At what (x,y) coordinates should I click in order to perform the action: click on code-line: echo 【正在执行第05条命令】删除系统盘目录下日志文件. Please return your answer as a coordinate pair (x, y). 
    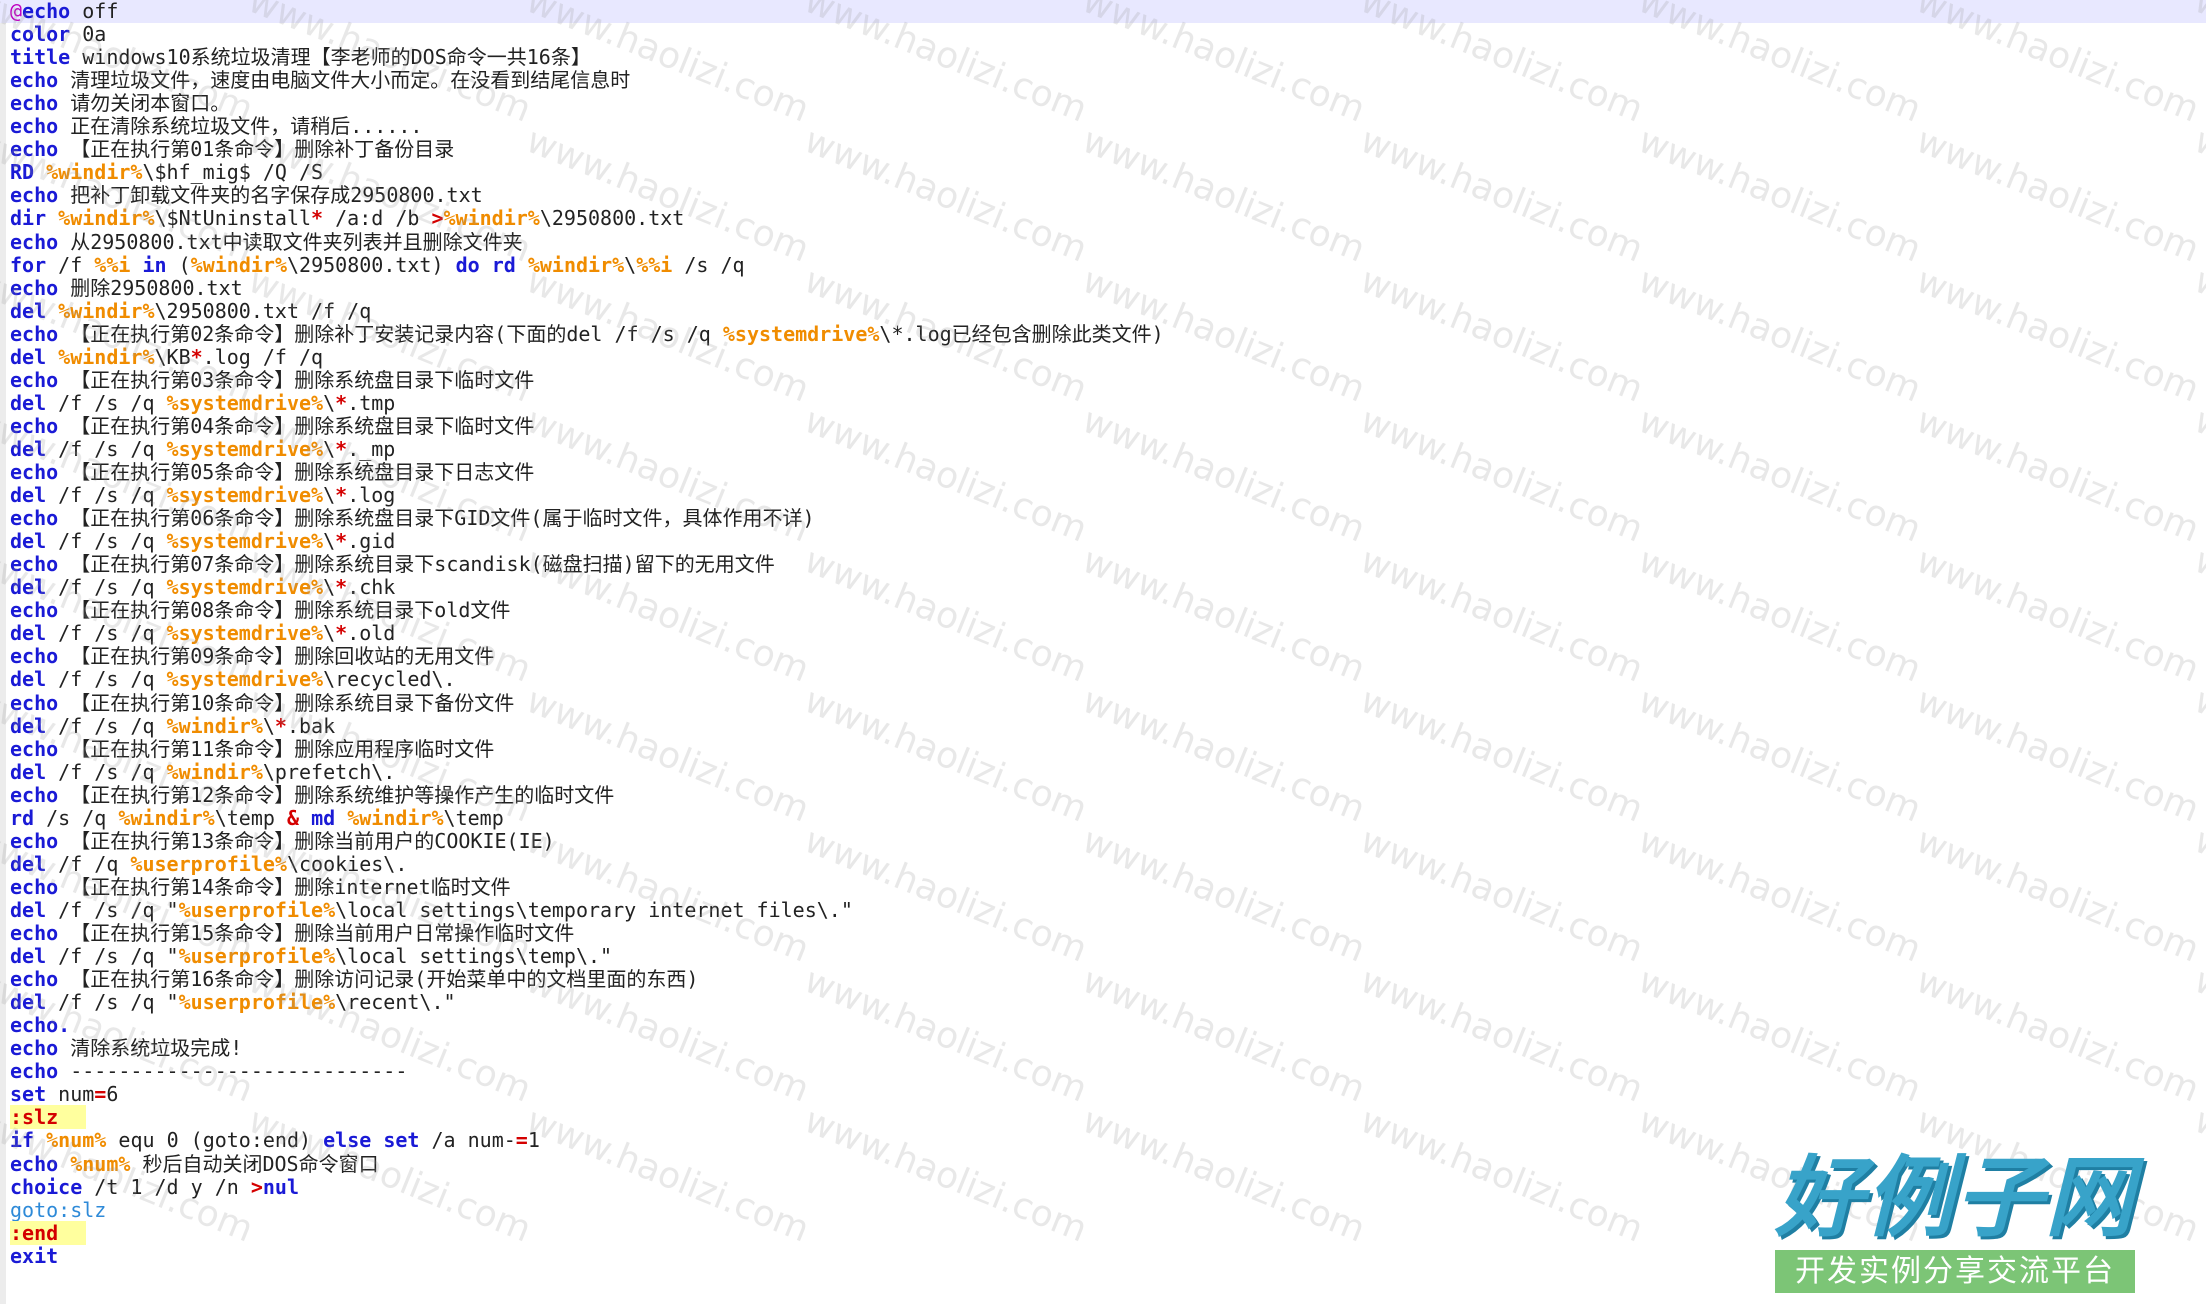
    Looking at the image, I should click on (1103, 472).